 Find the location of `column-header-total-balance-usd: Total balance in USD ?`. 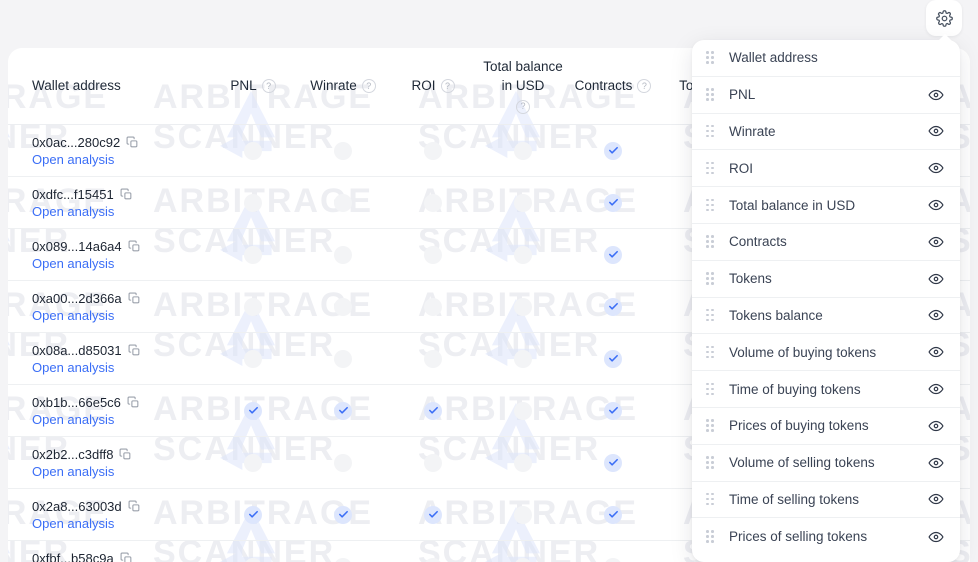

column-header-total-balance-usd: Total balance in USD ? is located at coordinates (523, 86).